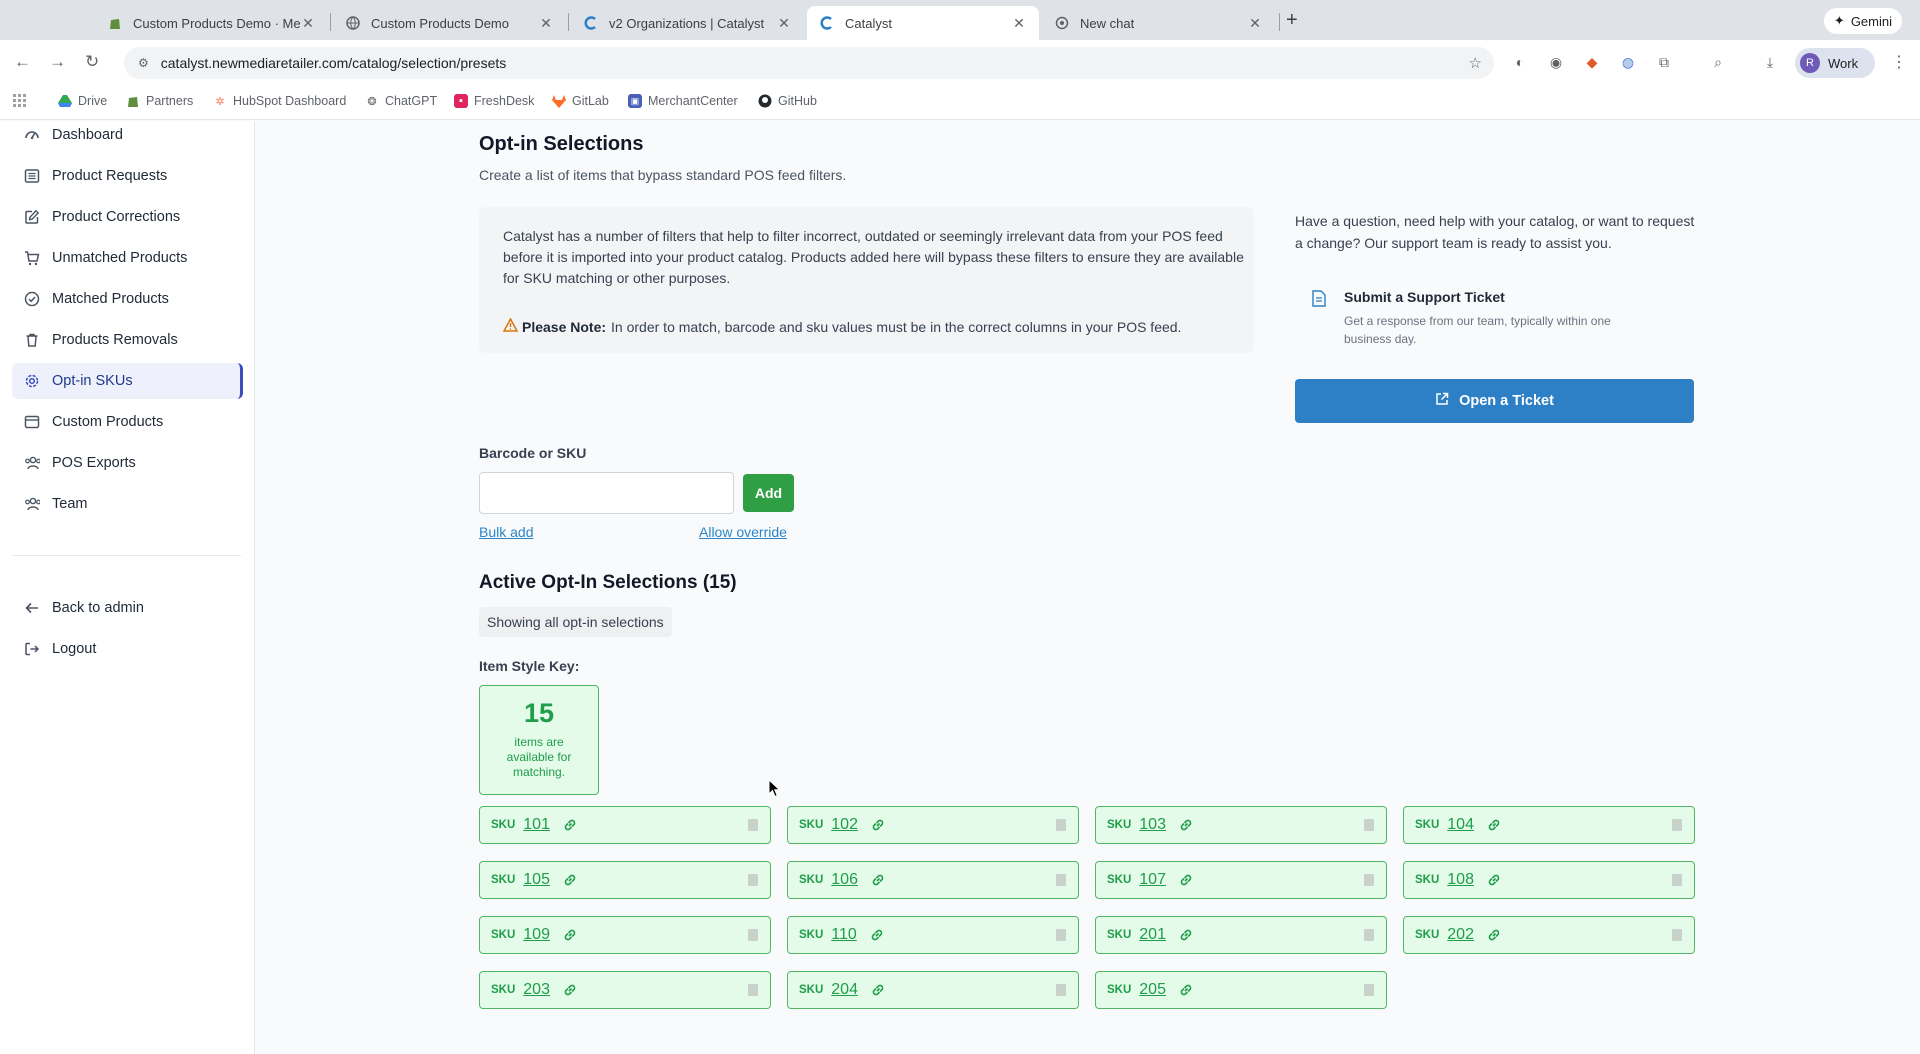 The width and height of the screenshot is (1920, 1054). Describe the element at coordinates (127, 381) in the screenshot. I see `sidebar-item-opt-in-skus: Opt-in SKUs` at that location.